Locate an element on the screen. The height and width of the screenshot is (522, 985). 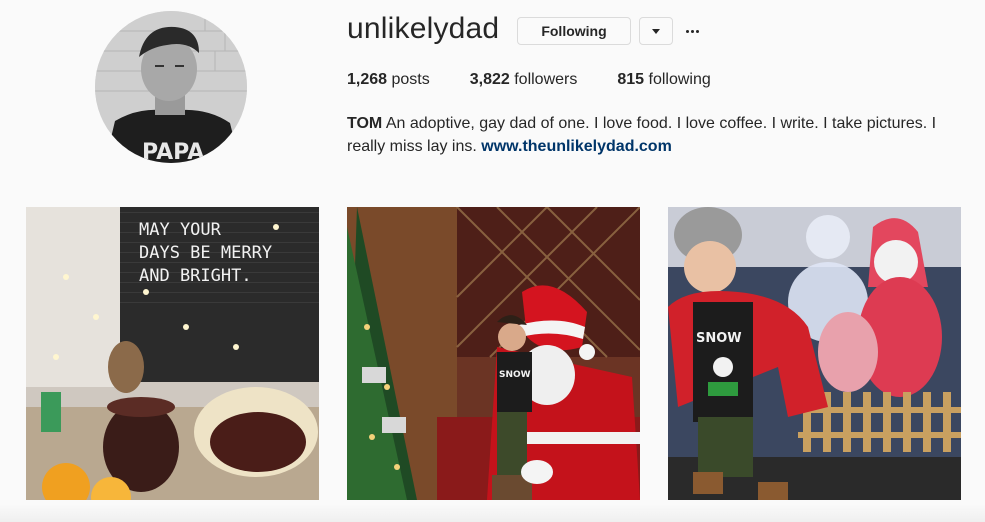
followers-label: followers is located at coordinates (543, 79).